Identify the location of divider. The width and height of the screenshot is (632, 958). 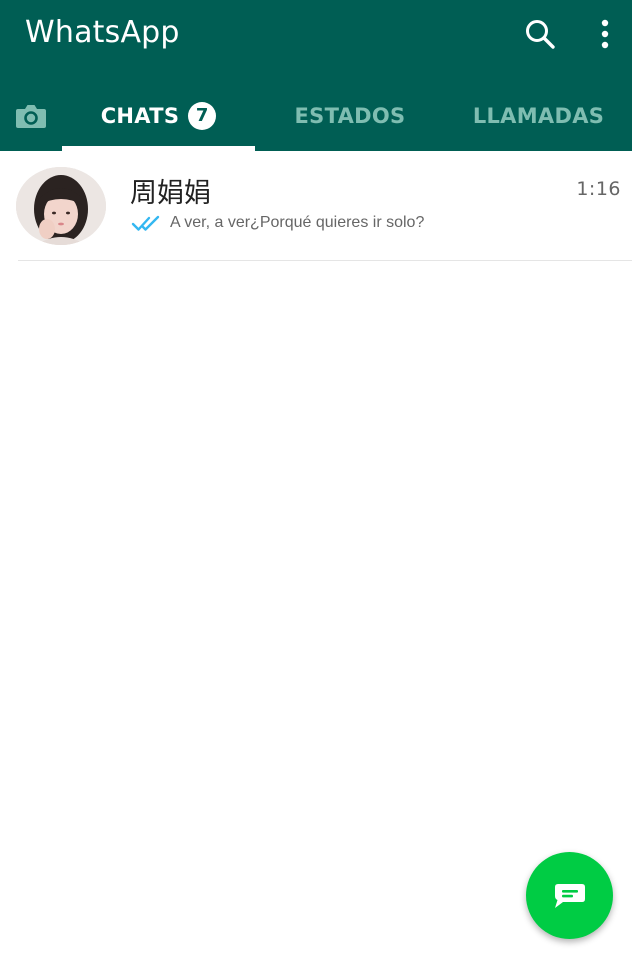
(325, 260).